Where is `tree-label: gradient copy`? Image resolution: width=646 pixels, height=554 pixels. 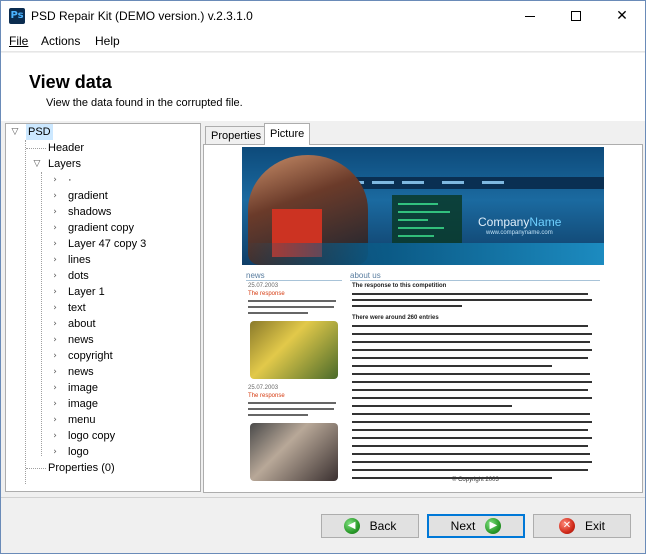 tree-label: gradient copy is located at coordinates (101, 228).